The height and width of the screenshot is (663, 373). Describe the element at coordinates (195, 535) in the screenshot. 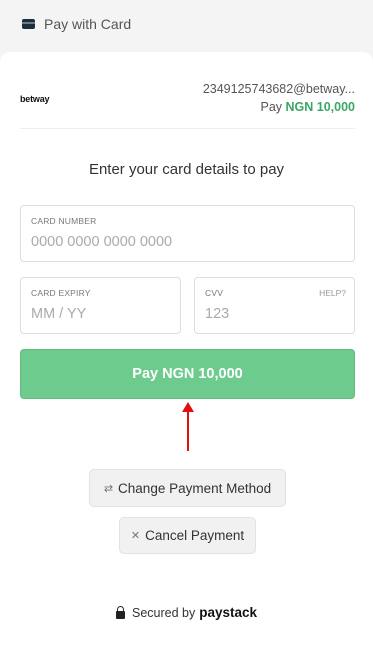

I see `cancel-payment-label: Cancel Payment` at that location.